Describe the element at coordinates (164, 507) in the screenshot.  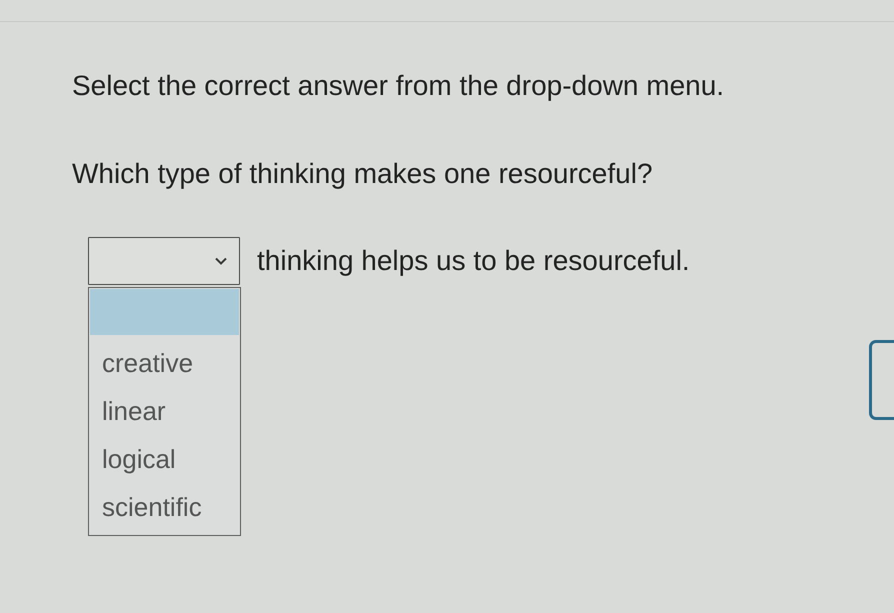
I see `option-item: scientific` at that location.